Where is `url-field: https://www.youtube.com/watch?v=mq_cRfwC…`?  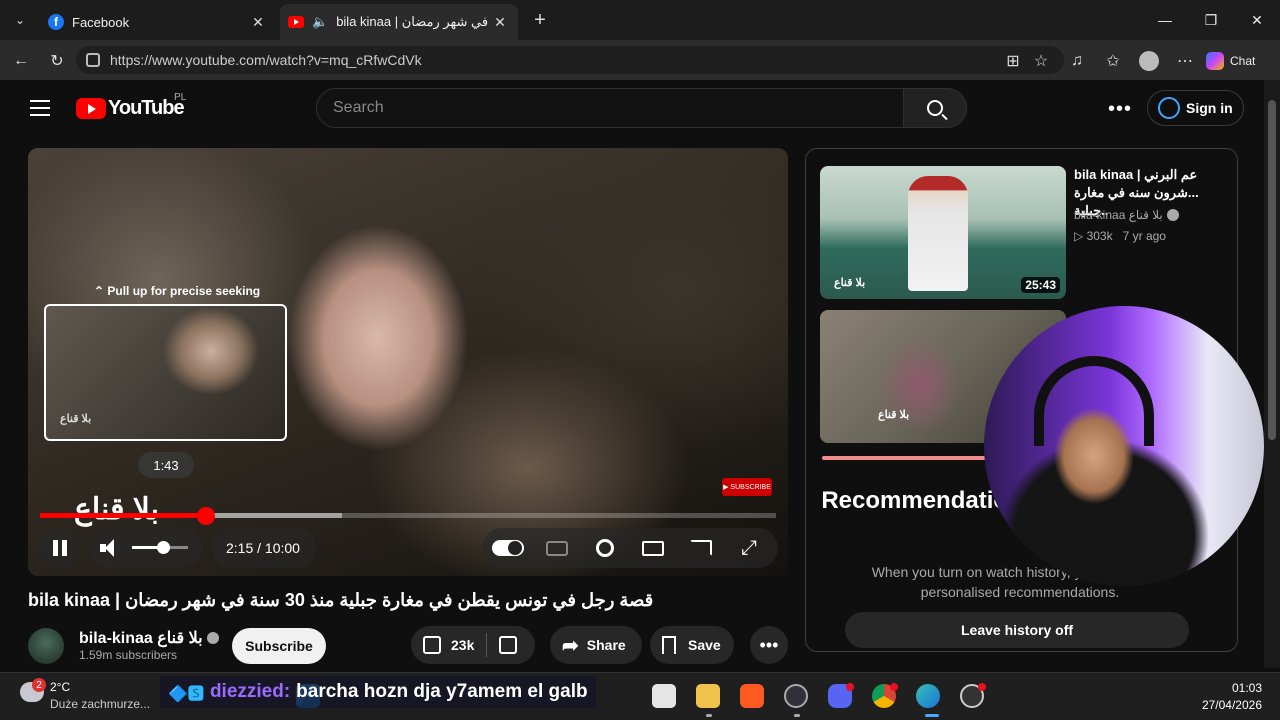 url-field: https://www.youtube.com/watch?v=mq_cRfwC… is located at coordinates (570, 60).